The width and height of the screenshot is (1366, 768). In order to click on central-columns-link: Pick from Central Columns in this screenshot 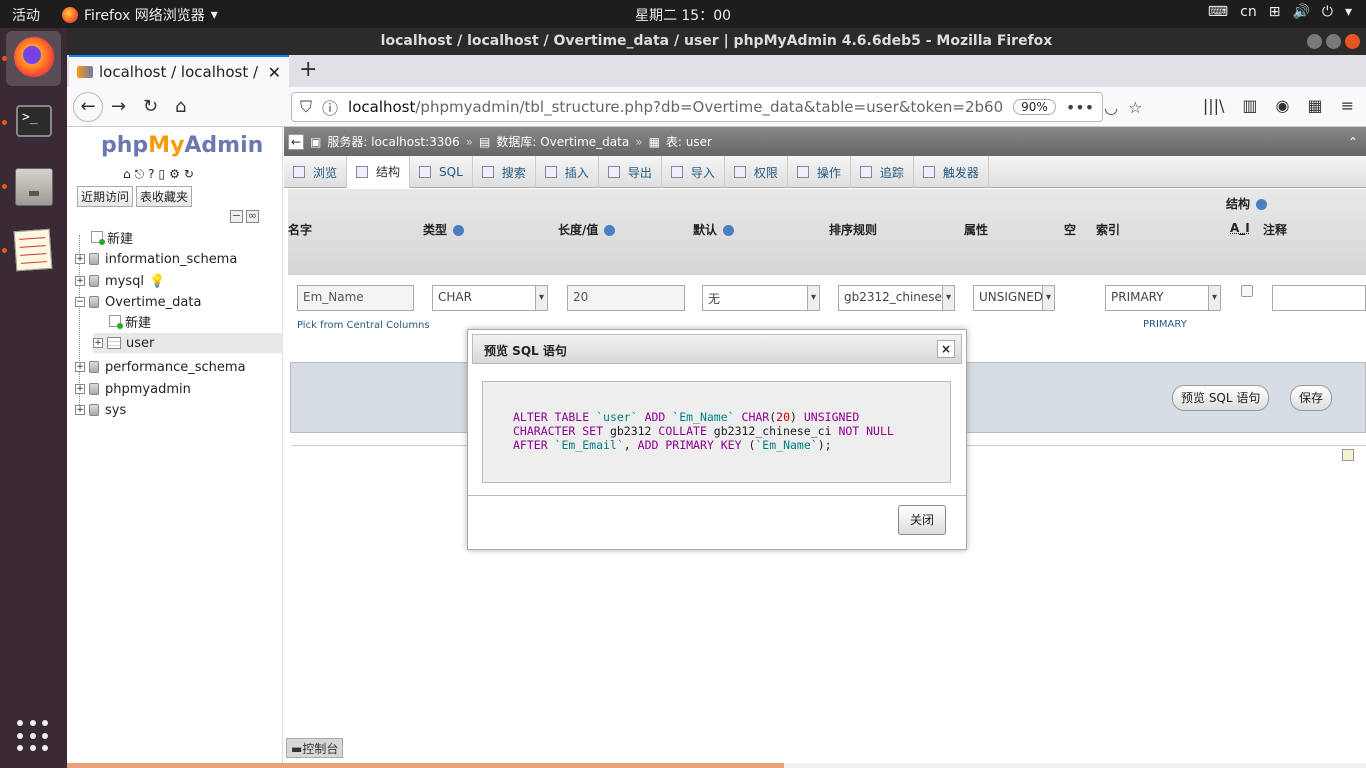, I will do `click(363, 325)`.